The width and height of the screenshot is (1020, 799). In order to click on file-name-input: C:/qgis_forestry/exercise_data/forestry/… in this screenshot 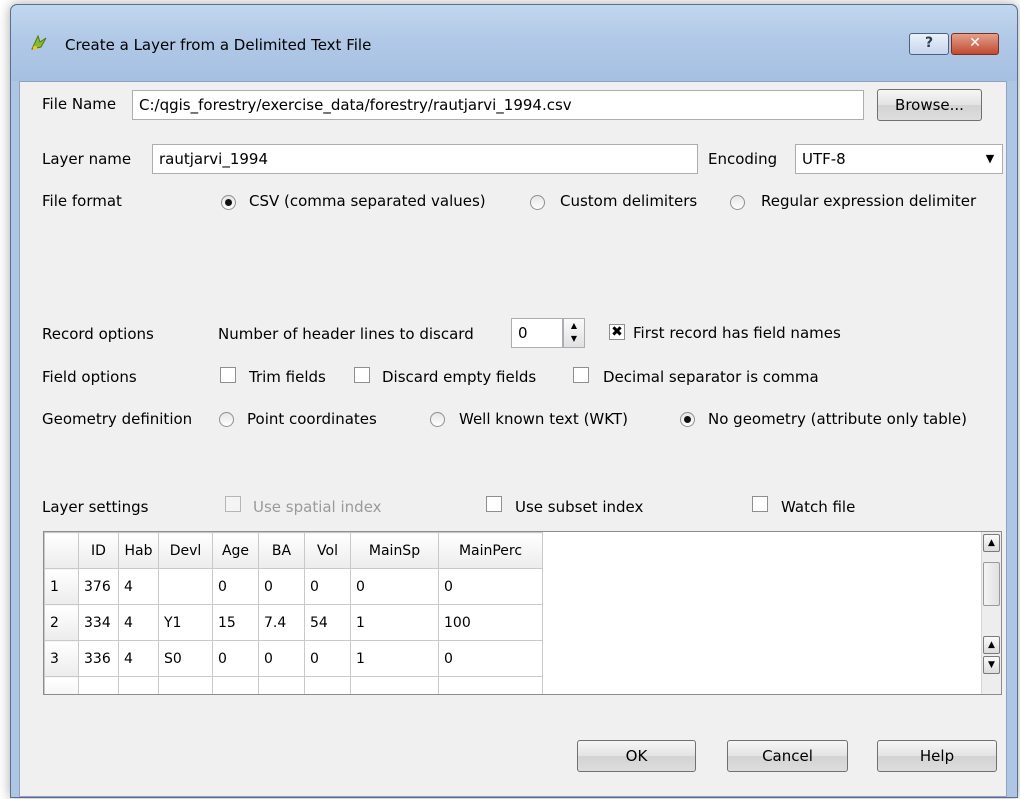, I will do `click(498, 105)`.